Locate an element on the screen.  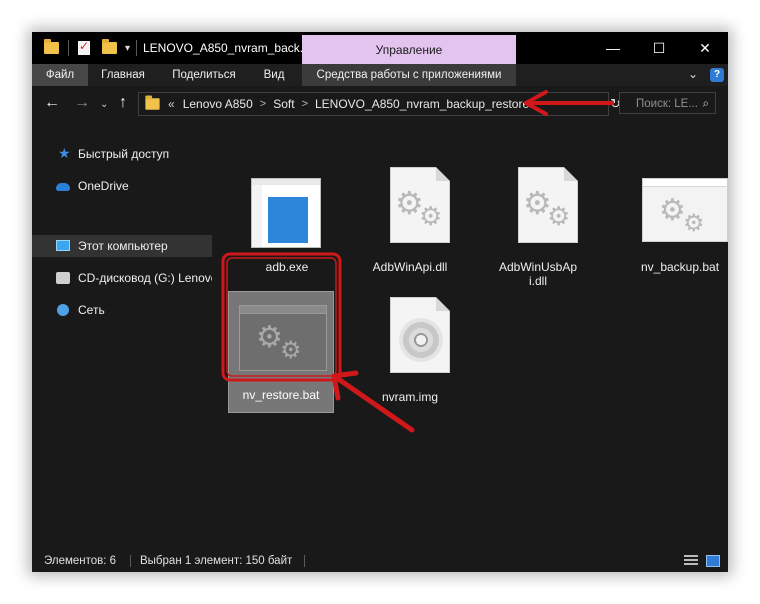
tab-manage-context: Управление is located at coordinates (409, 49).